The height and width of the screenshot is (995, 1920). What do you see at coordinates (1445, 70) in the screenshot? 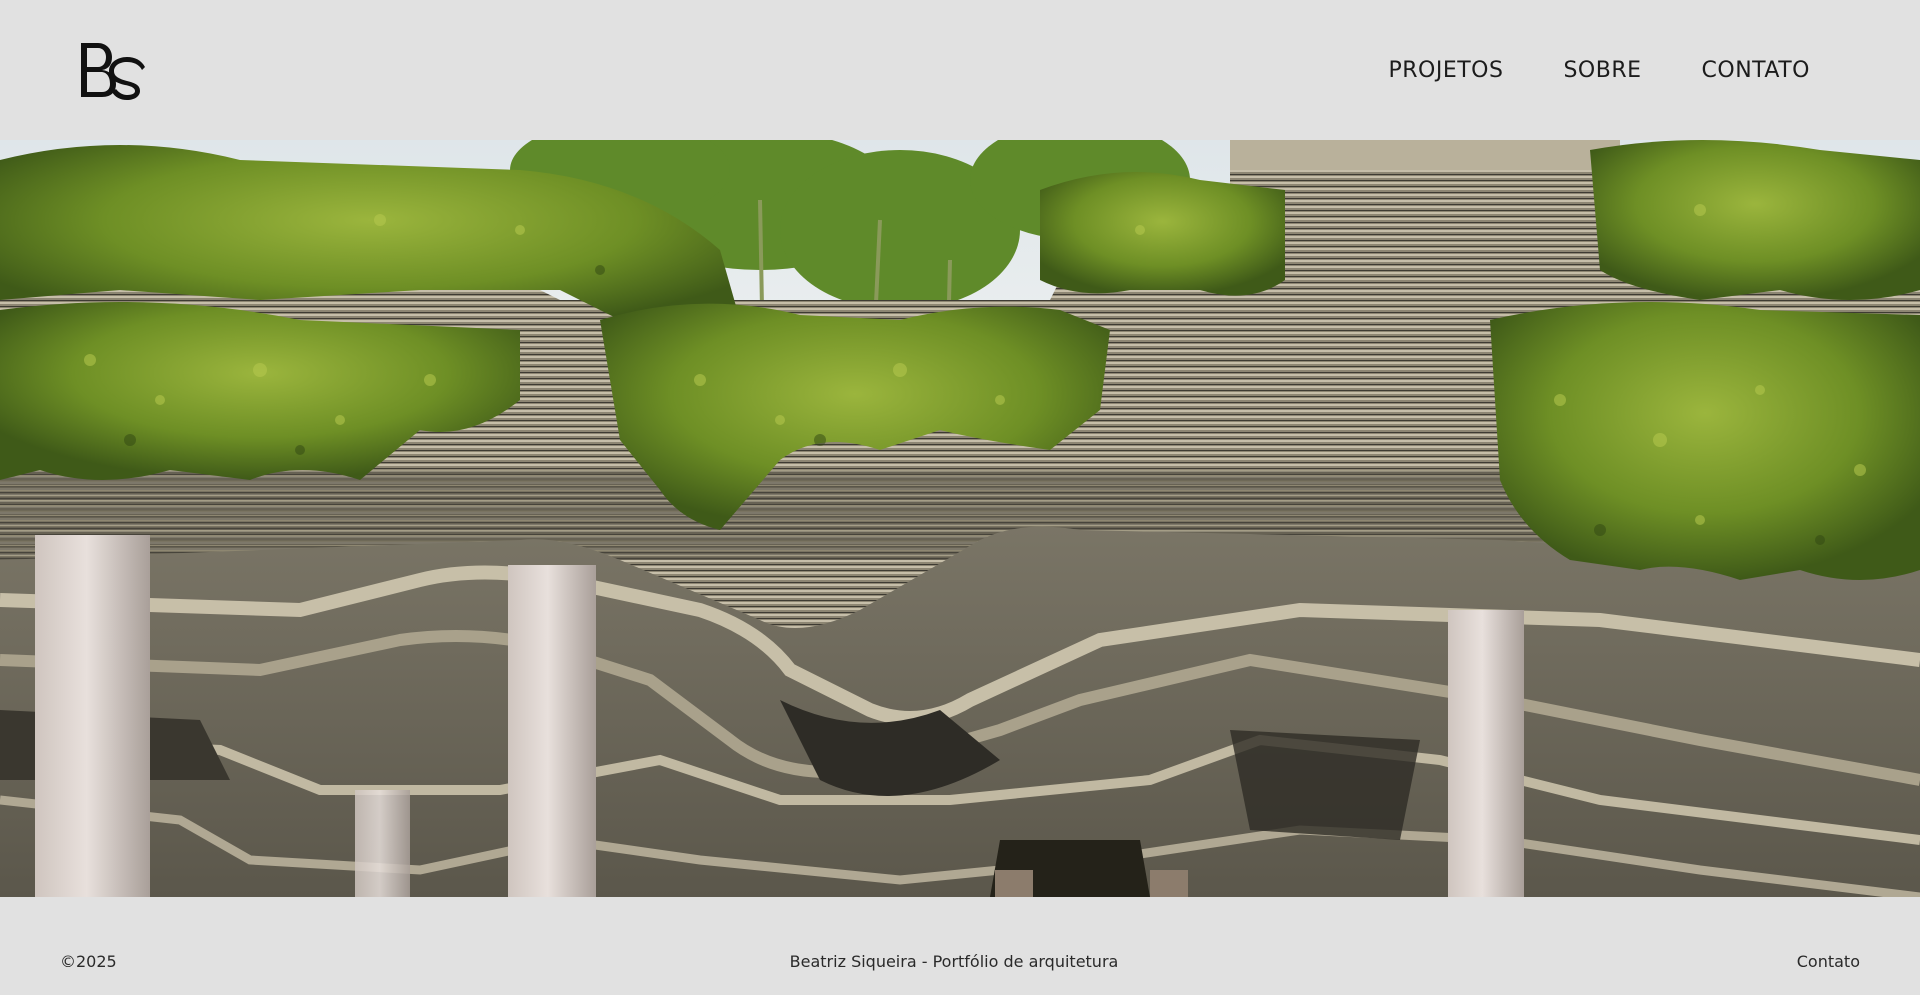
I see `nav-projetos: PROJETOS` at bounding box center [1445, 70].